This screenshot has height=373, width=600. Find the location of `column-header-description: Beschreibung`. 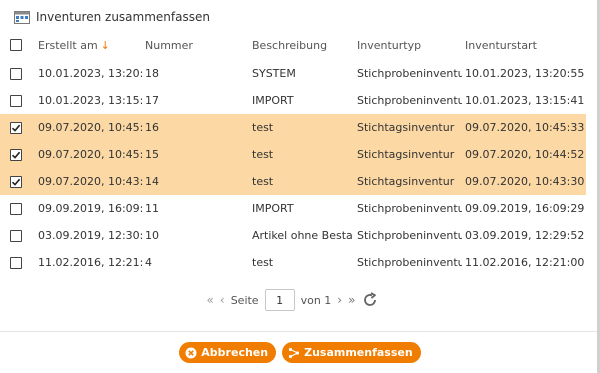

column-header-description: Beschreibung is located at coordinates (302, 45).